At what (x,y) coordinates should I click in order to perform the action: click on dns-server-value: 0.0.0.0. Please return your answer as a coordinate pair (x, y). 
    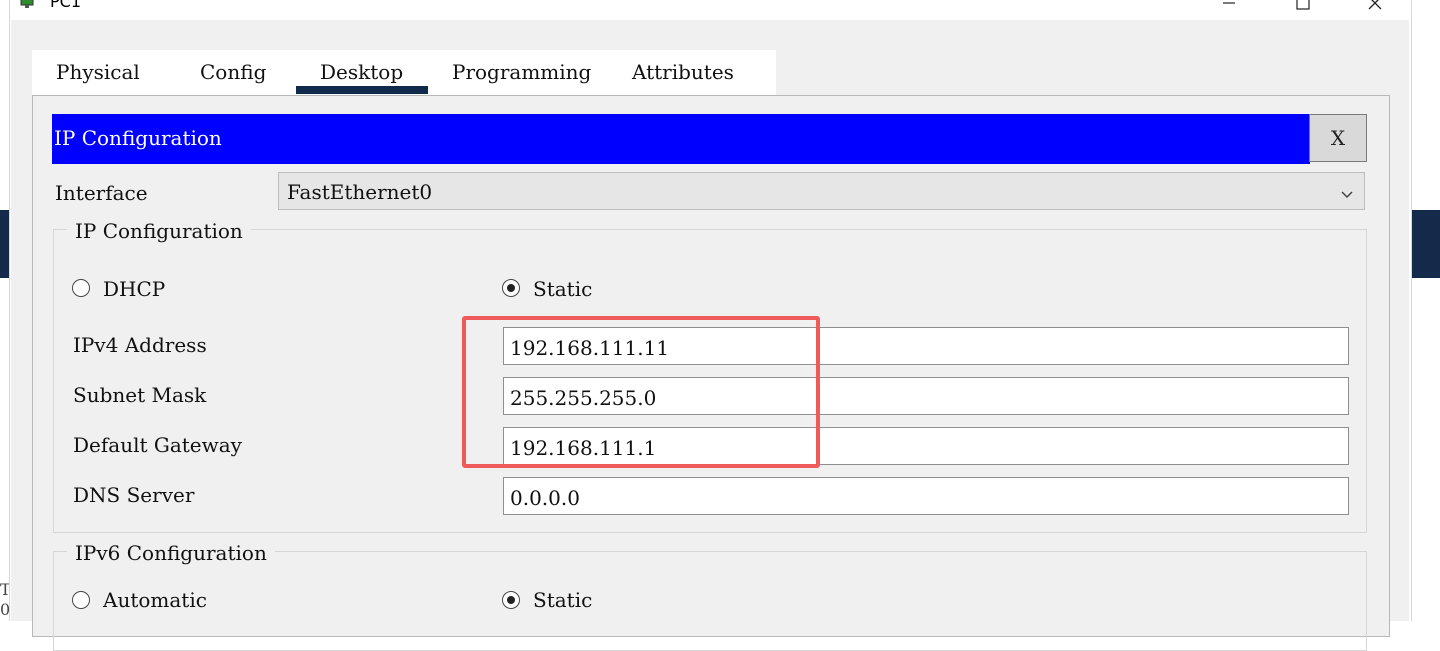
    Looking at the image, I should click on (545, 498).